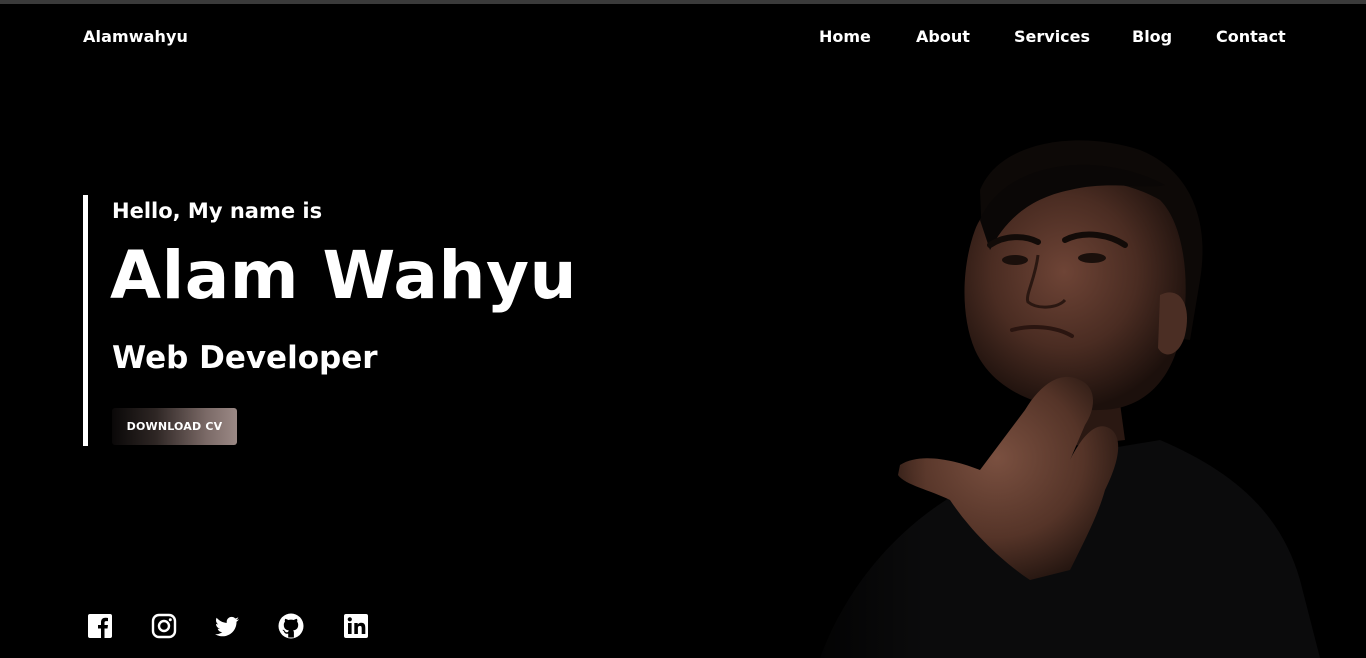 This screenshot has width=1366, height=658. I want to click on hero-accent-bar, so click(85, 320).